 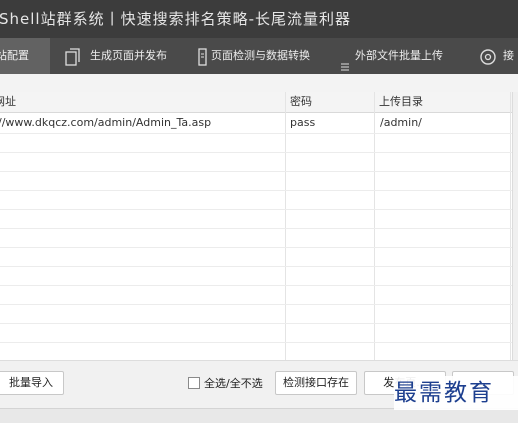 What do you see at coordinates (128, 55) in the screenshot?
I see `tab-generate-publish-label: 生成页面并发布` at bounding box center [128, 55].